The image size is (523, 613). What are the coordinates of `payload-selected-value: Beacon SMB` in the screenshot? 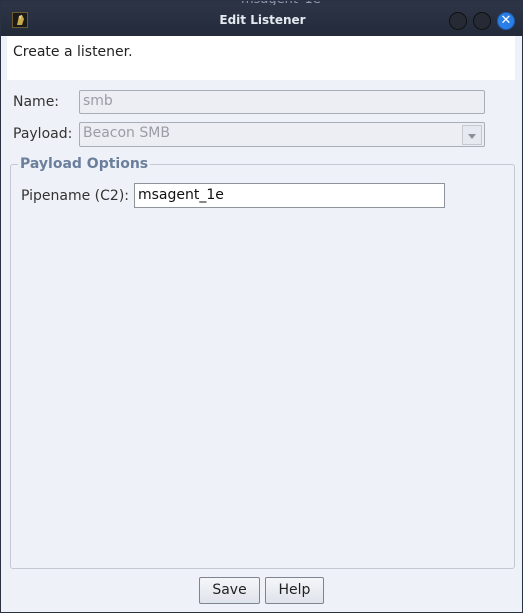 It's located at (126, 133).